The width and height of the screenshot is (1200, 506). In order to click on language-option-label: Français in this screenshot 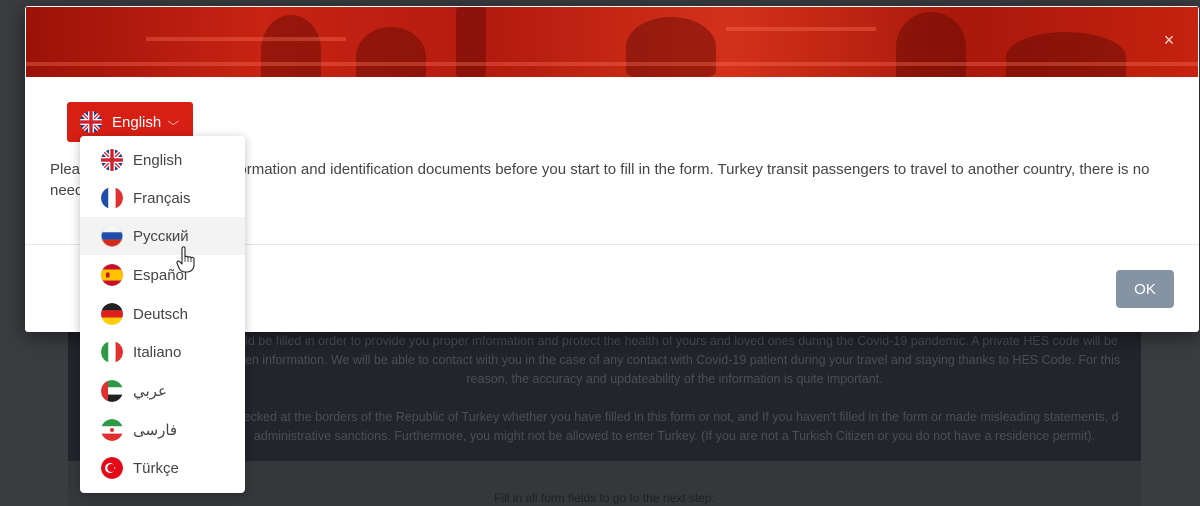, I will do `click(162, 198)`.